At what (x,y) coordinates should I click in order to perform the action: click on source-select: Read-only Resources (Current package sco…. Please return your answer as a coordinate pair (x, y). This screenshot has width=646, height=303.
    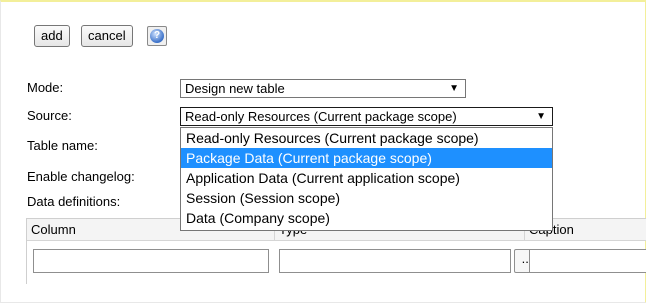
    Looking at the image, I should click on (366, 116).